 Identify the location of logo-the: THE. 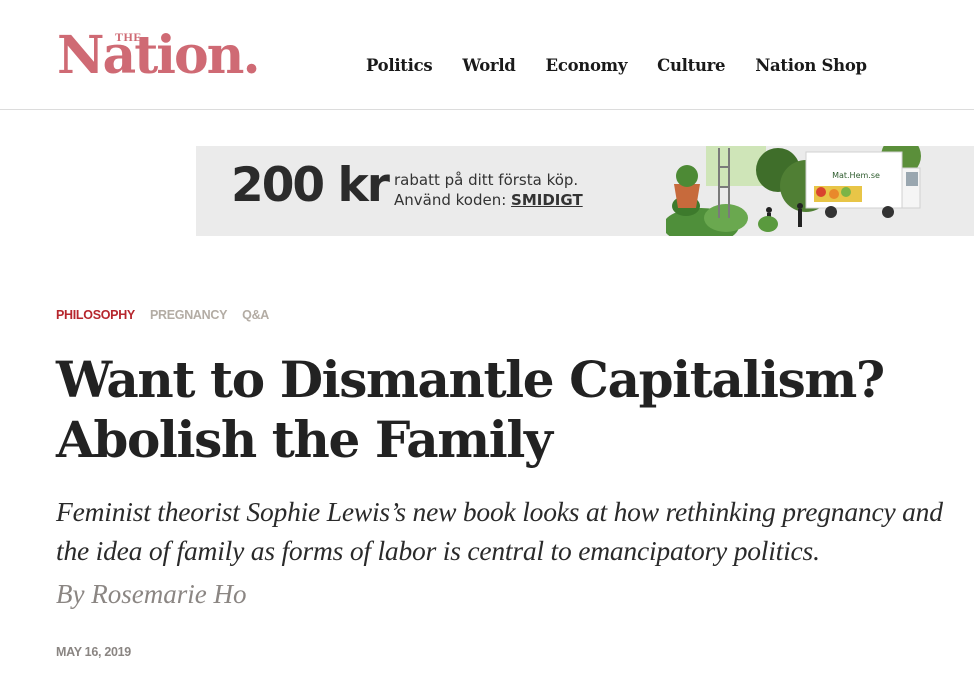
(128, 37).